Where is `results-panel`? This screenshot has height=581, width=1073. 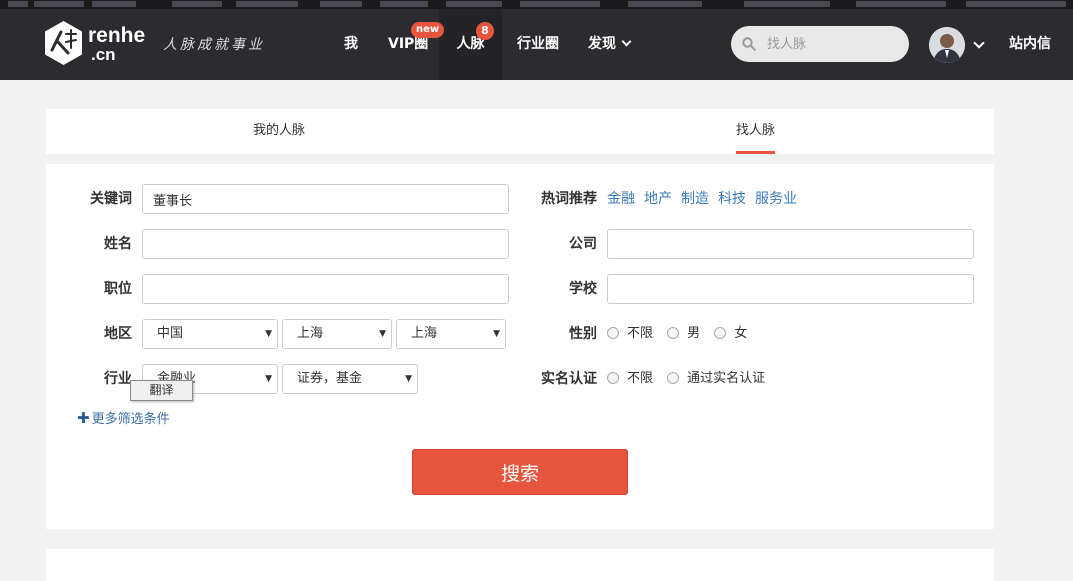 results-panel is located at coordinates (520, 565).